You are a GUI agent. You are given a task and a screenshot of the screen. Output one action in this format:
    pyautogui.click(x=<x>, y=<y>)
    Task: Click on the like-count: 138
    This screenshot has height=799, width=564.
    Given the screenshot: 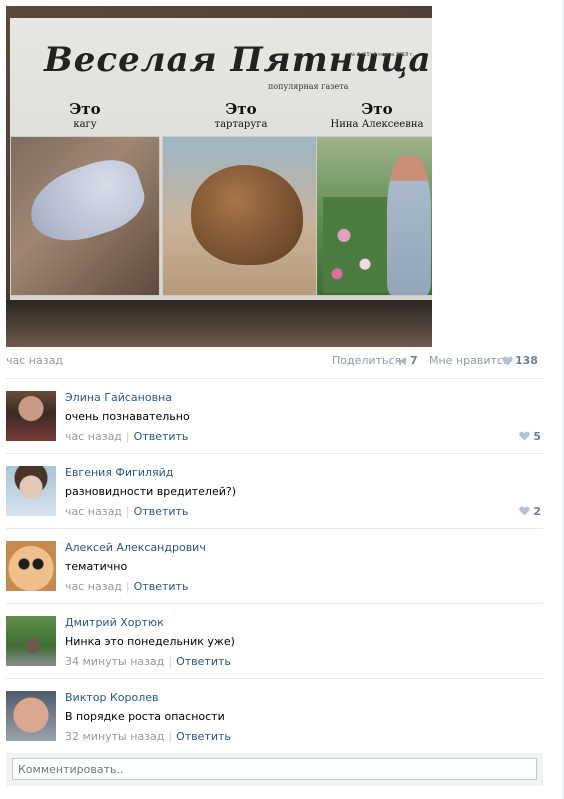 What is the action you would take?
    pyautogui.click(x=526, y=360)
    